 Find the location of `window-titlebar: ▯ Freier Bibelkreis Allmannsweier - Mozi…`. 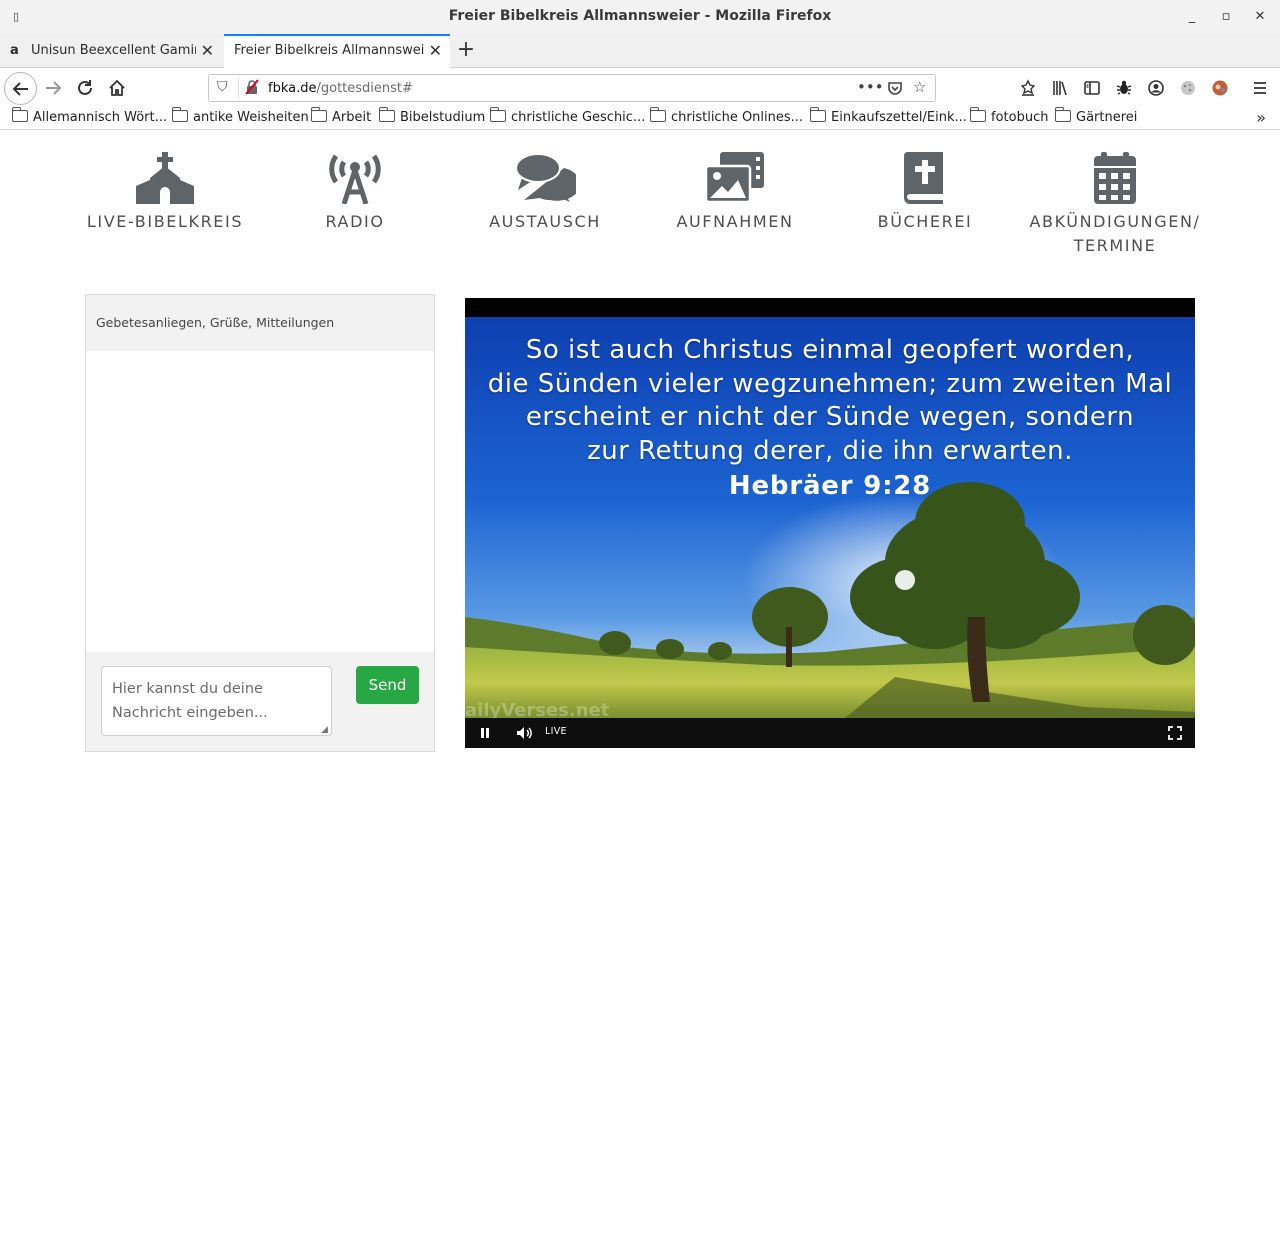

window-titlebar: ▯ Freier Bibelkreis Allmannsweier - Mozi… is located at coordinates (640, 17).